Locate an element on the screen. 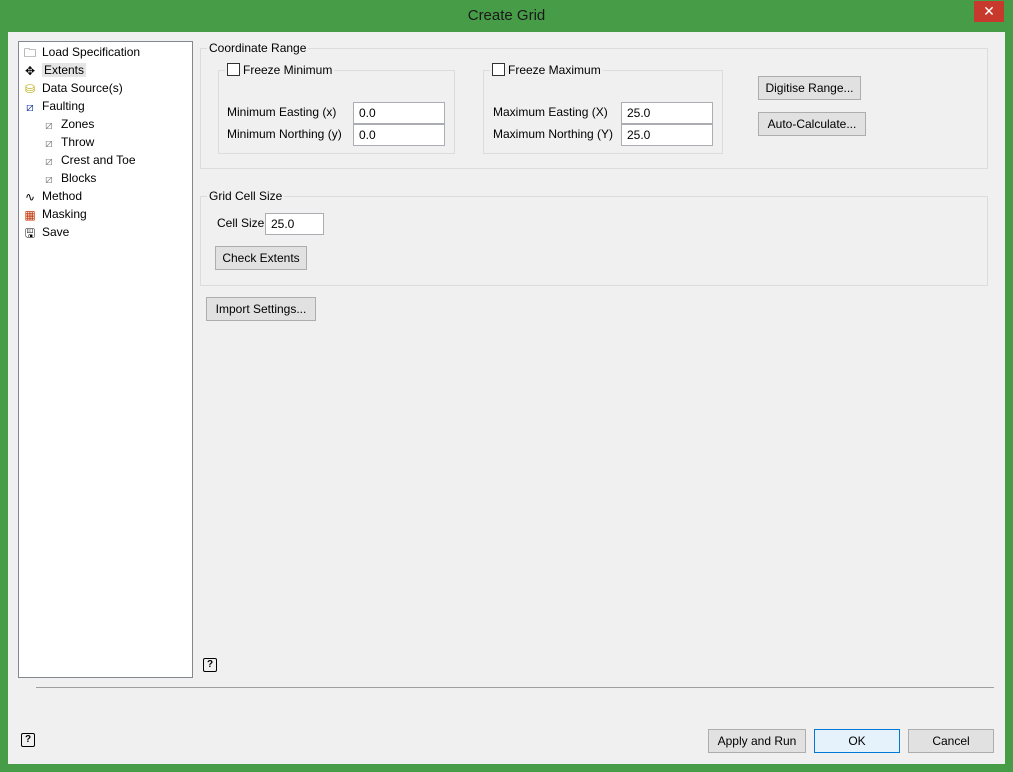  tree-item-label: Blocks is located at coordinates (79, 178).